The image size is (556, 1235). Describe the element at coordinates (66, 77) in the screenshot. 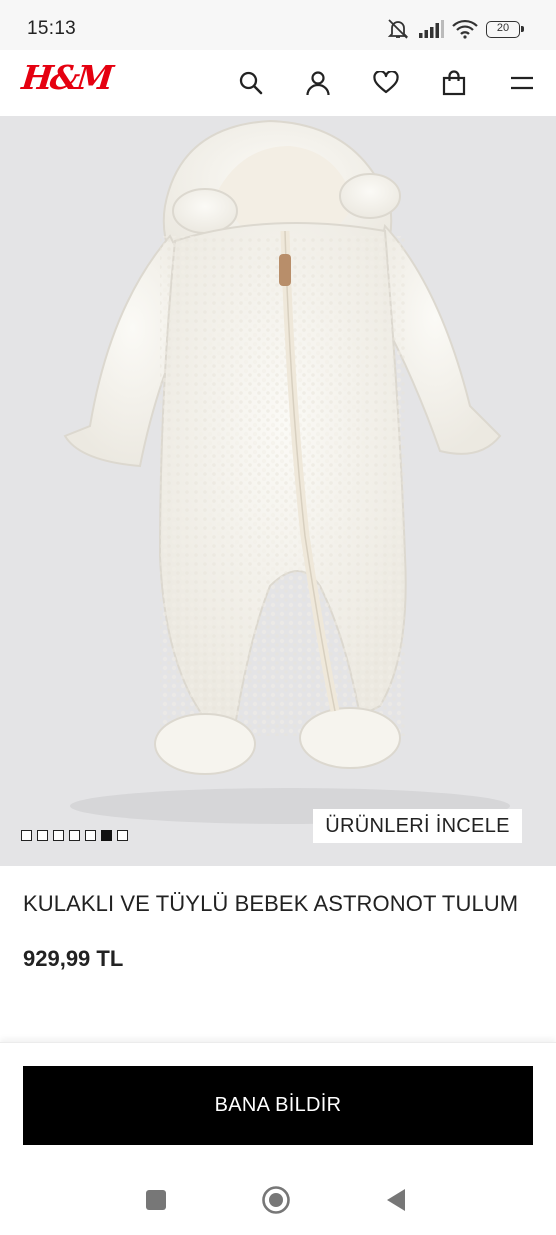

I see `brand-logo: H&M` at that location.